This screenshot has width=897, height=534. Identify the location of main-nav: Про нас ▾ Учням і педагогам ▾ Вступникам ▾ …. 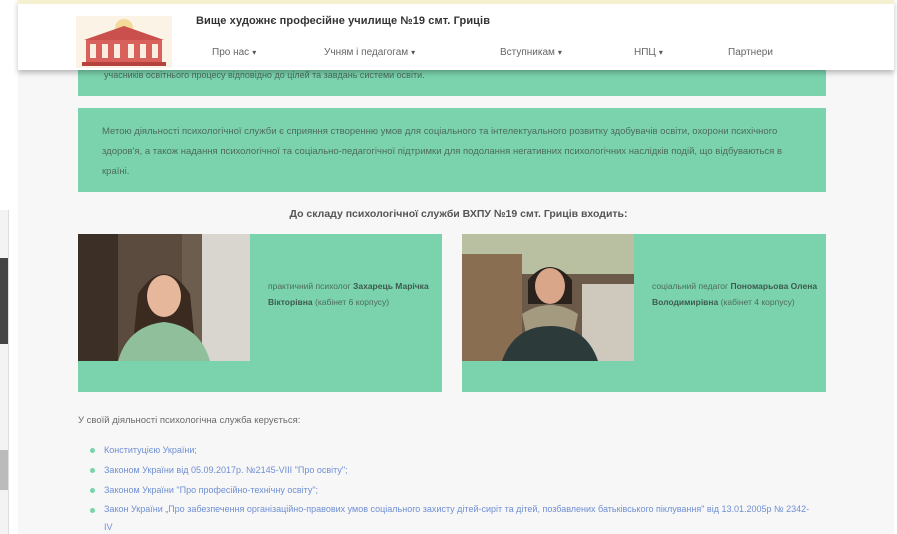
(456, 54).